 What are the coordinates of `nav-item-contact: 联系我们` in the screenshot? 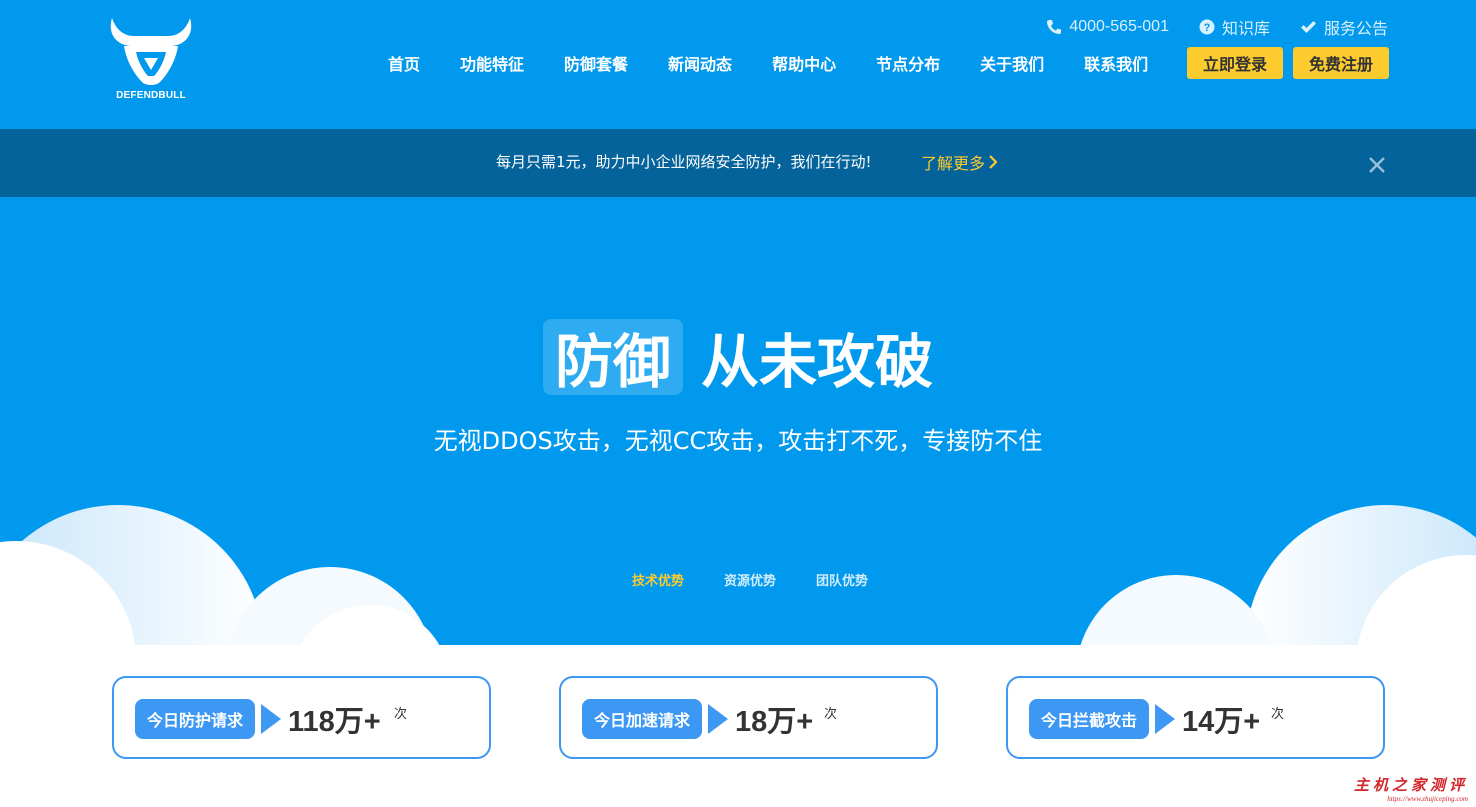 It's located at (1116, 63).